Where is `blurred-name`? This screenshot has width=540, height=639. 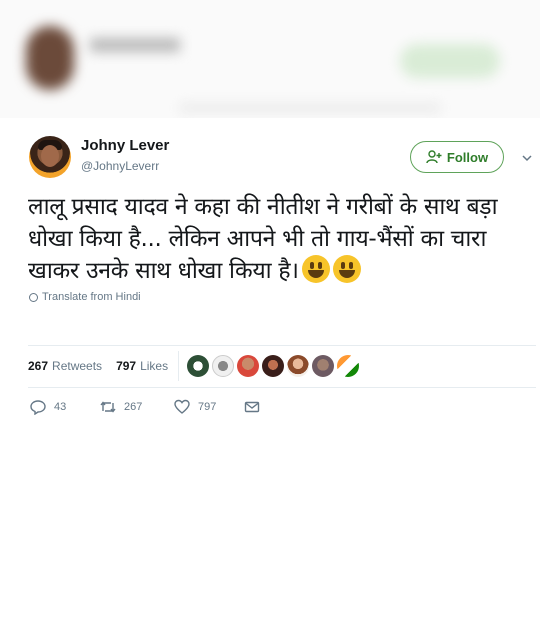 blurred-name is located at coordinates (135, 45).